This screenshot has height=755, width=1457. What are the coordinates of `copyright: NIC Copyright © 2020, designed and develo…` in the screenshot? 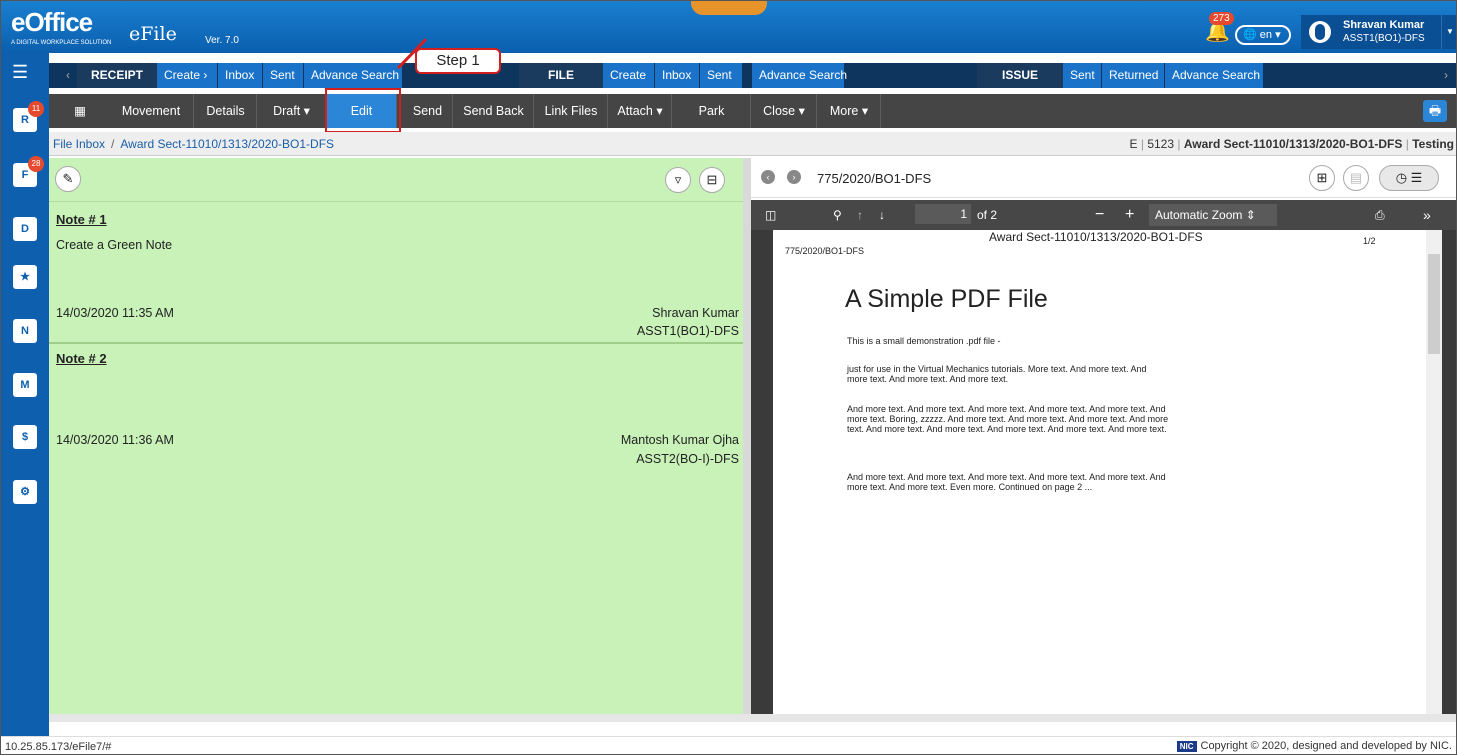 It's located at (1314, 746).